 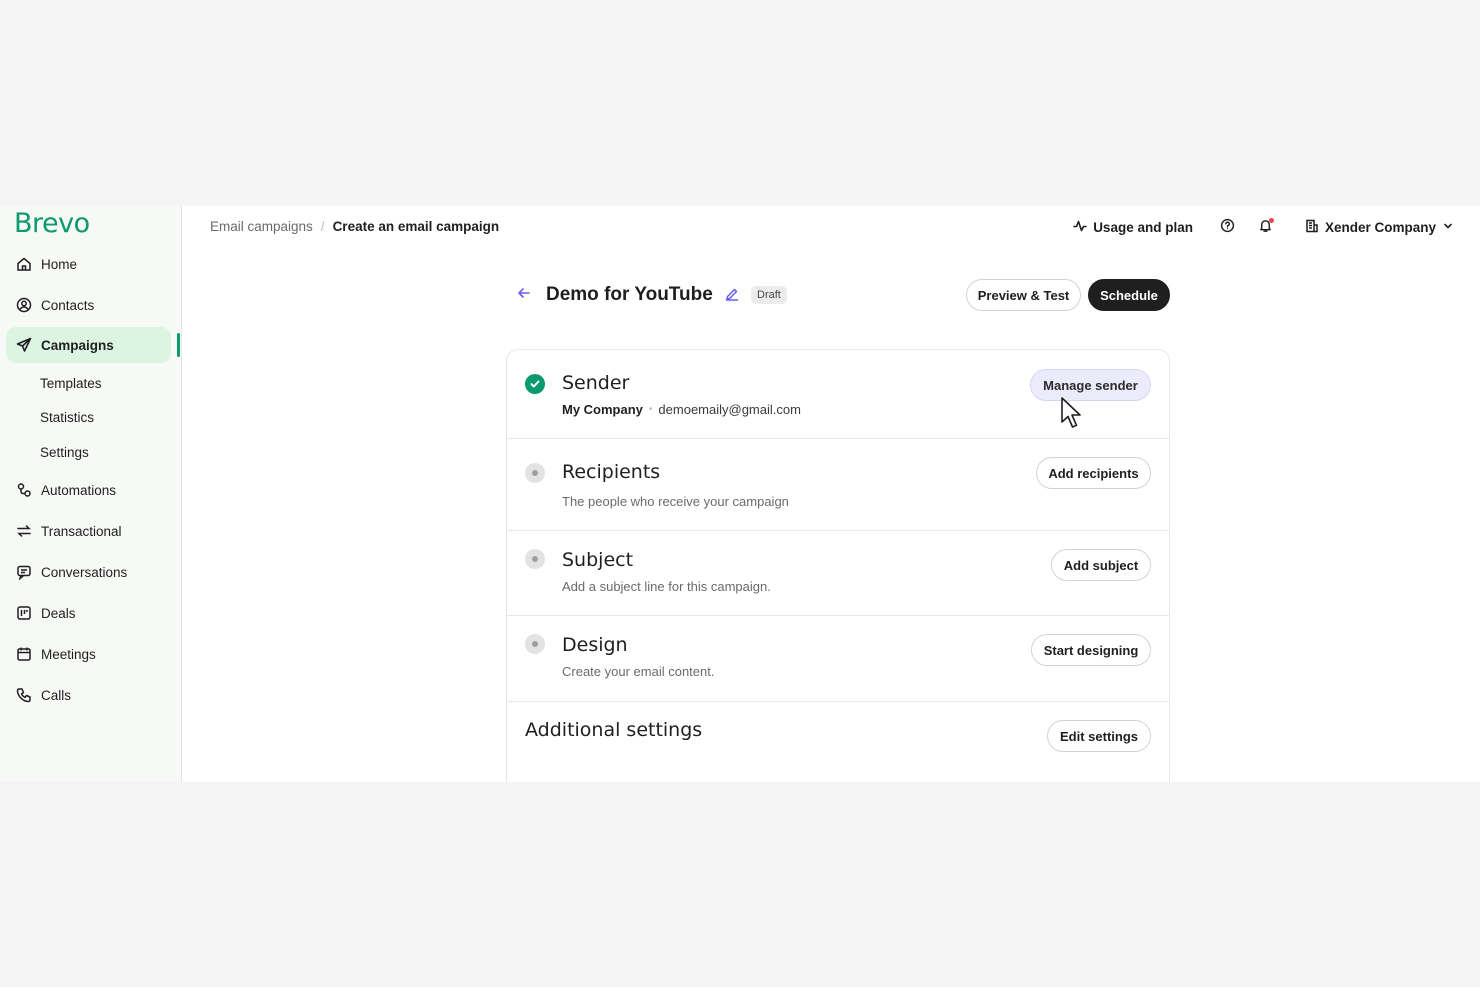 I want to click on sender-email: demoemaily@gmail.com, so click(x=729, y=409).